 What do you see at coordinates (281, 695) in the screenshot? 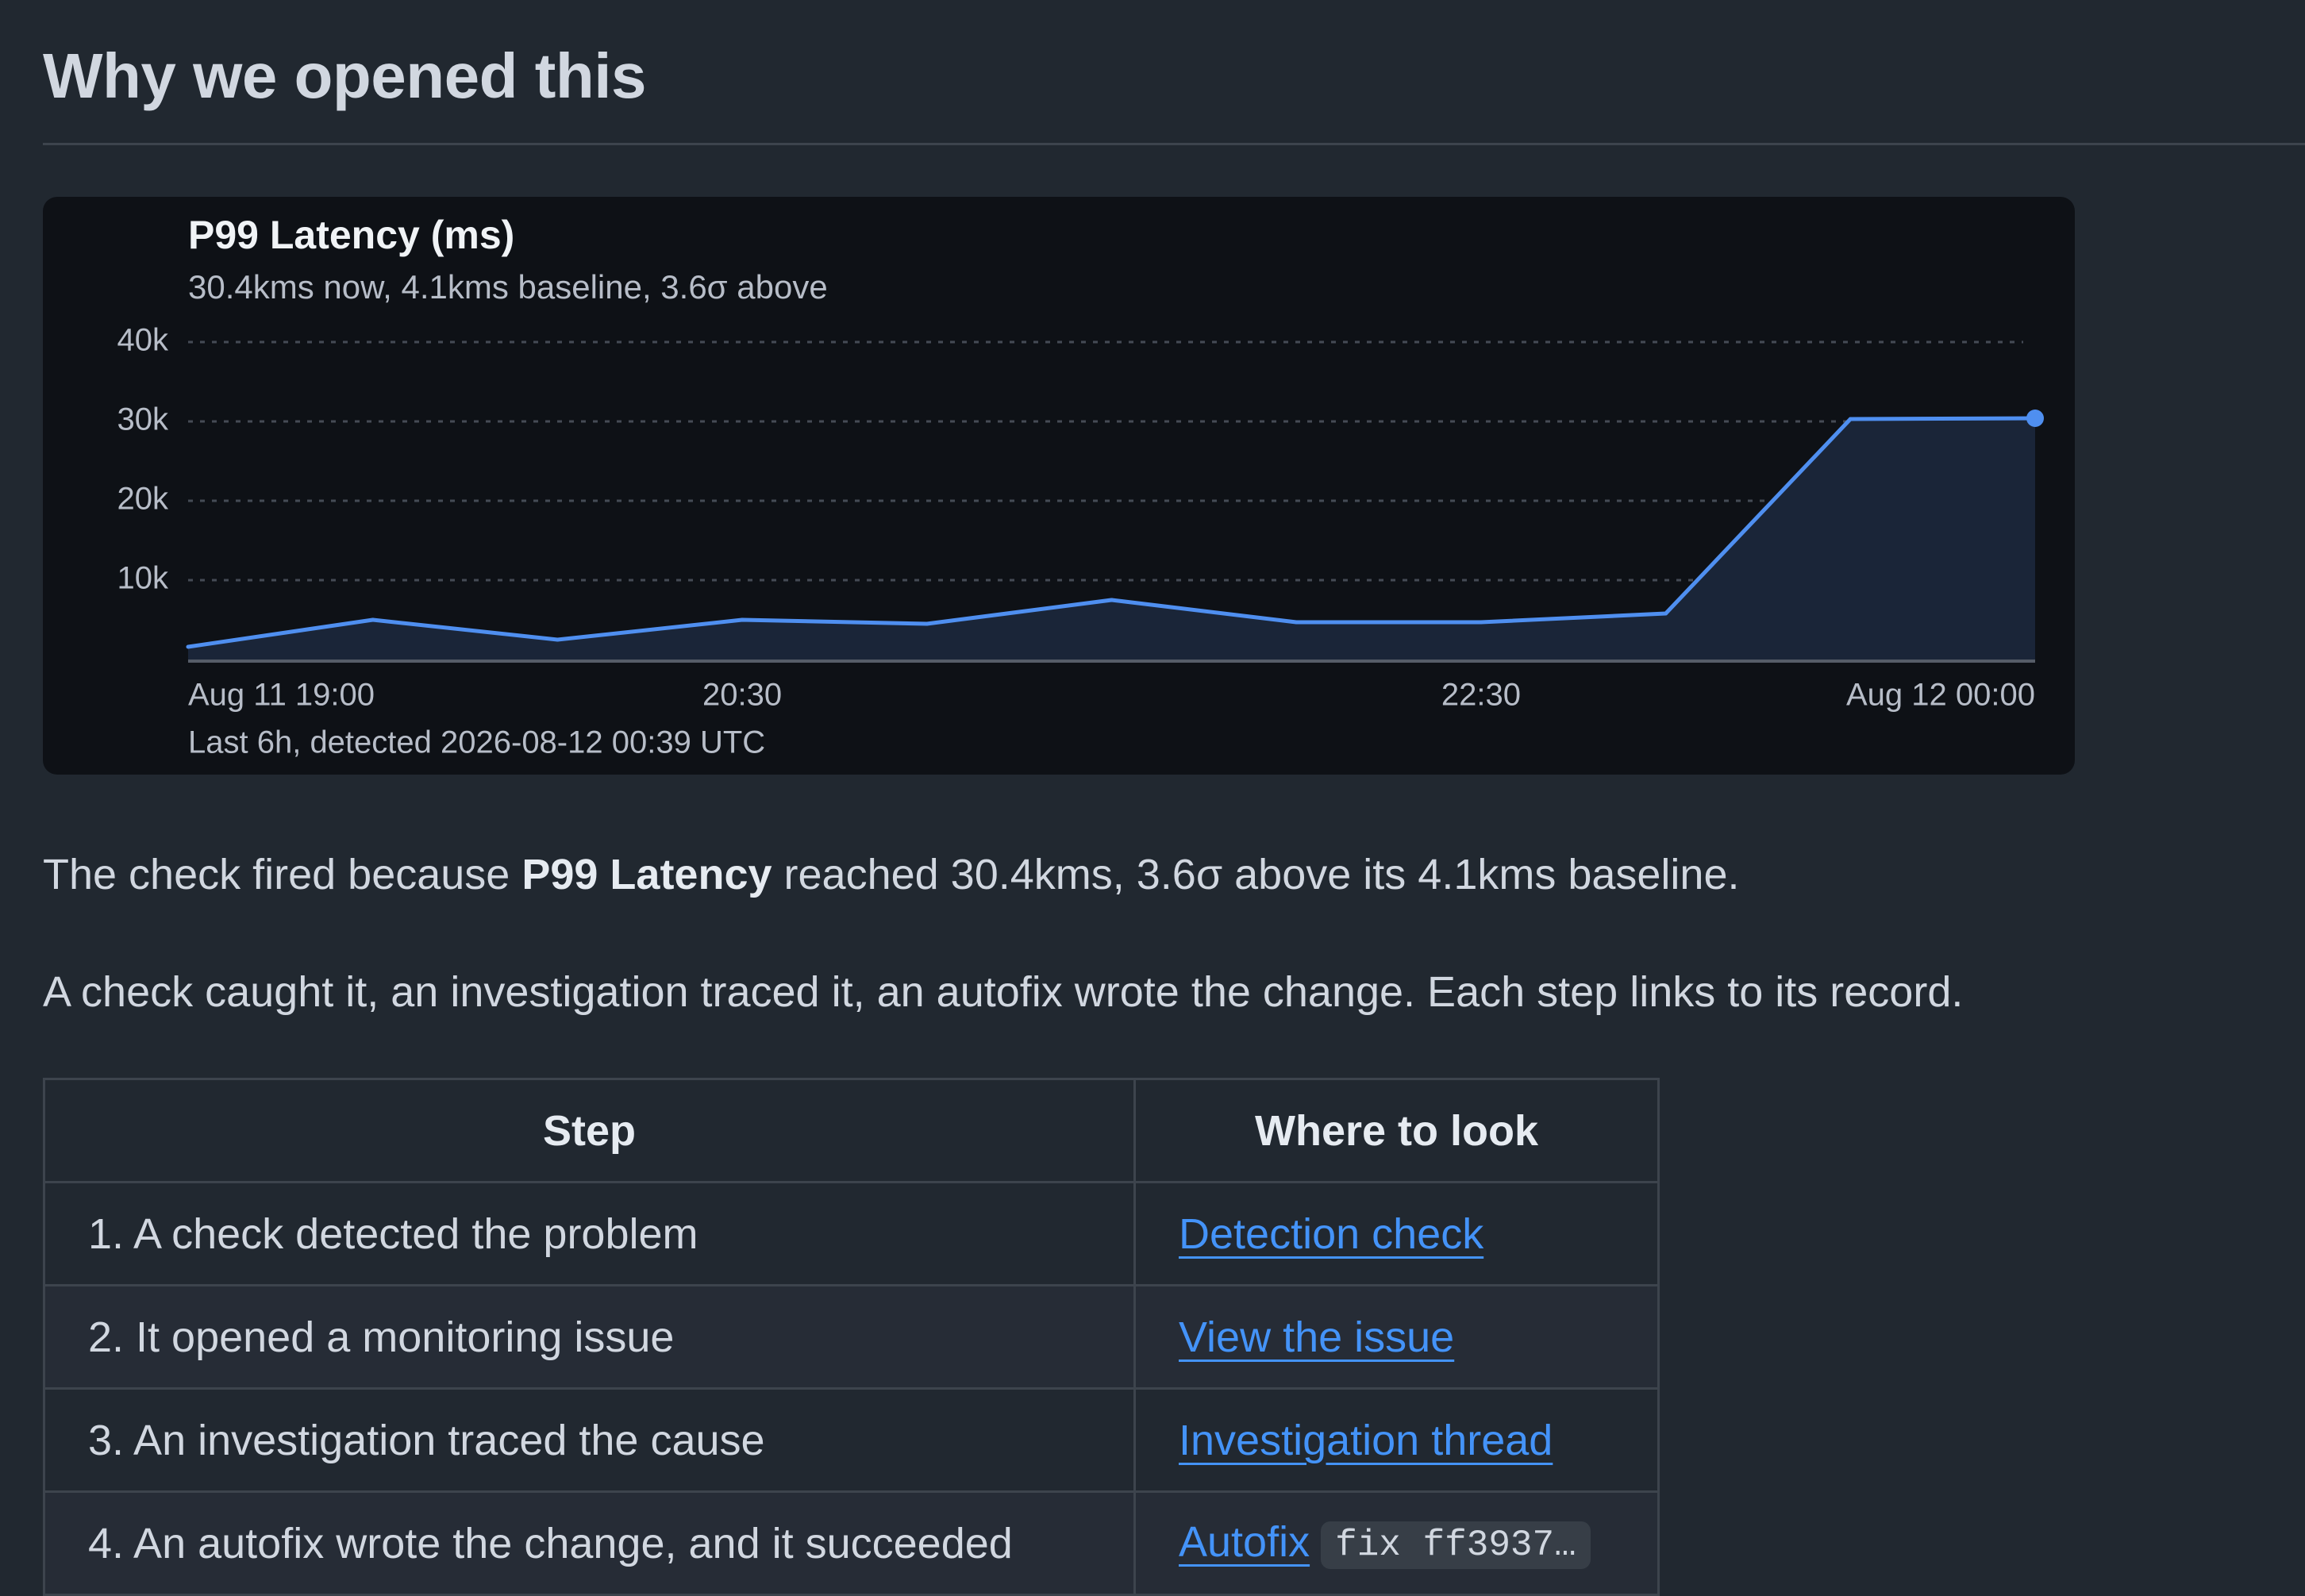
I see `x-tick-label: Aug 11 19:00` at bounding box center [281, 695].